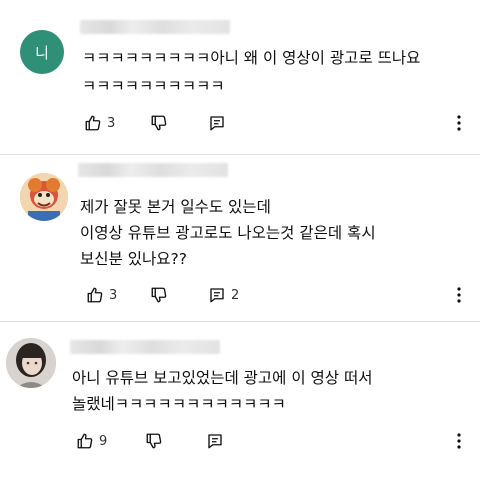 This screenshot has height=480, width=480. What do you see at coordinates (240, 125) in the screenshot?
I see `comment-actions: 3` at bounding box center [240, 125].